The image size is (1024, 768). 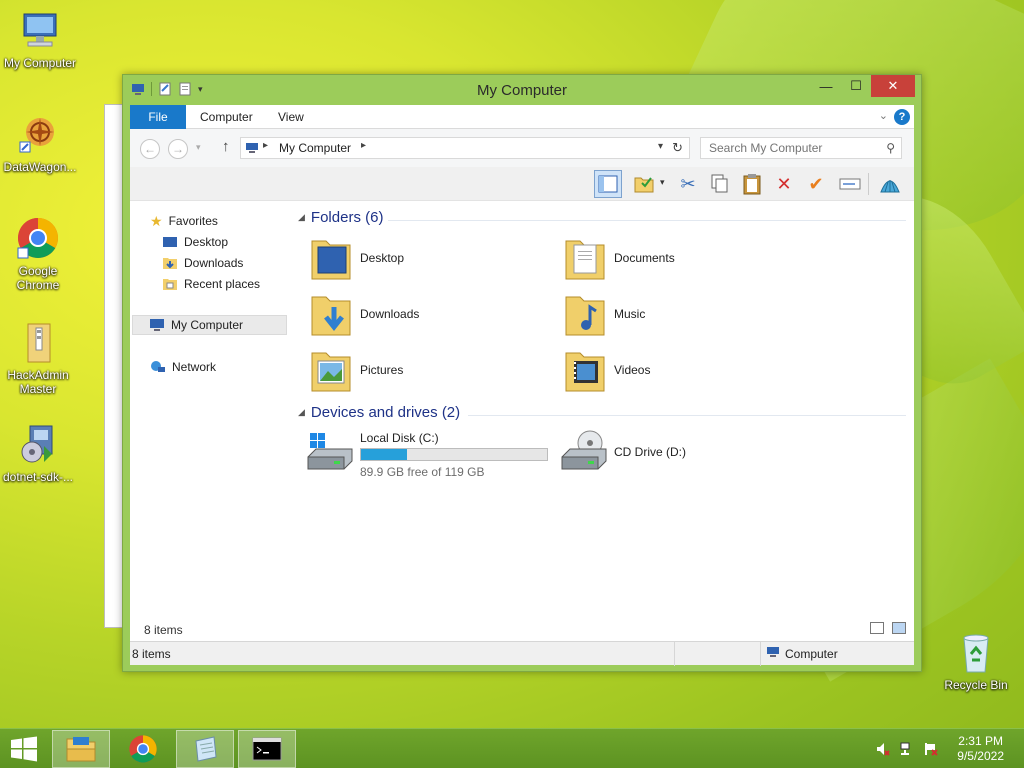 I want to click on title-bar: ▾ My Computer — ☐ ✕, so click(x=522, y=90).